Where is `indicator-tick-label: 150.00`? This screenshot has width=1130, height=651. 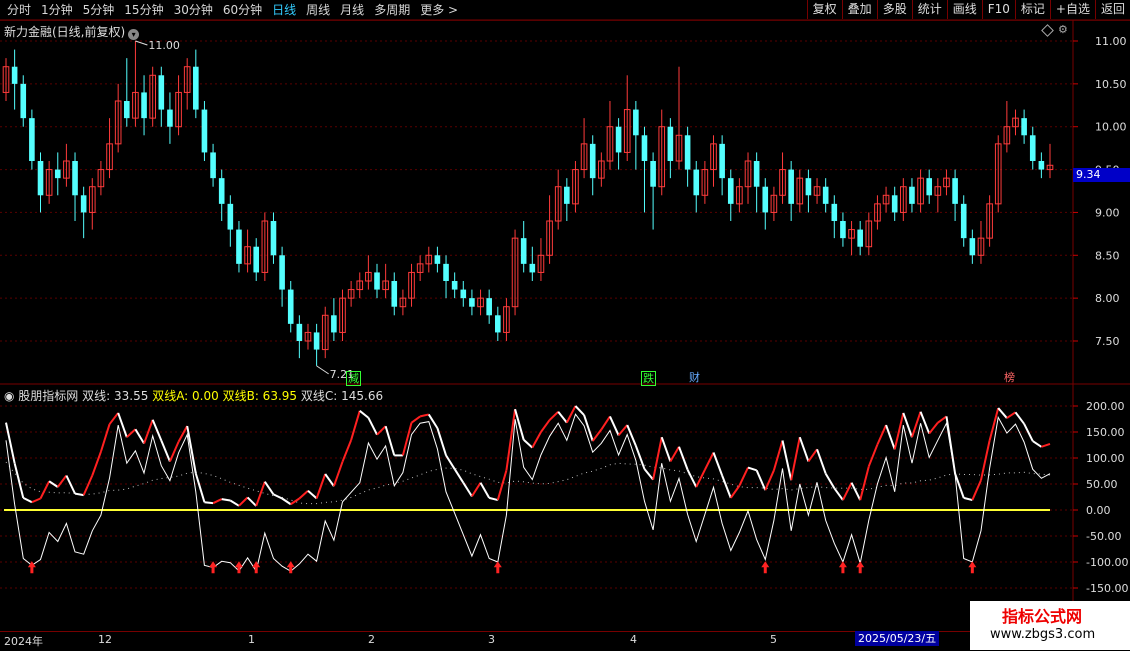 indicator-tick-label: 150.00 is located at coordinates (1105, 432).